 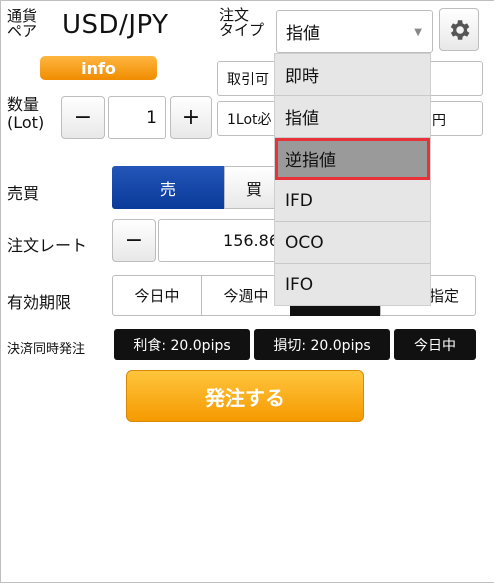 What do you see at coordinates (354, 31) in the screenshot?
I see `order-type-select: 指値 ▼` at bounding box center [354, 31].